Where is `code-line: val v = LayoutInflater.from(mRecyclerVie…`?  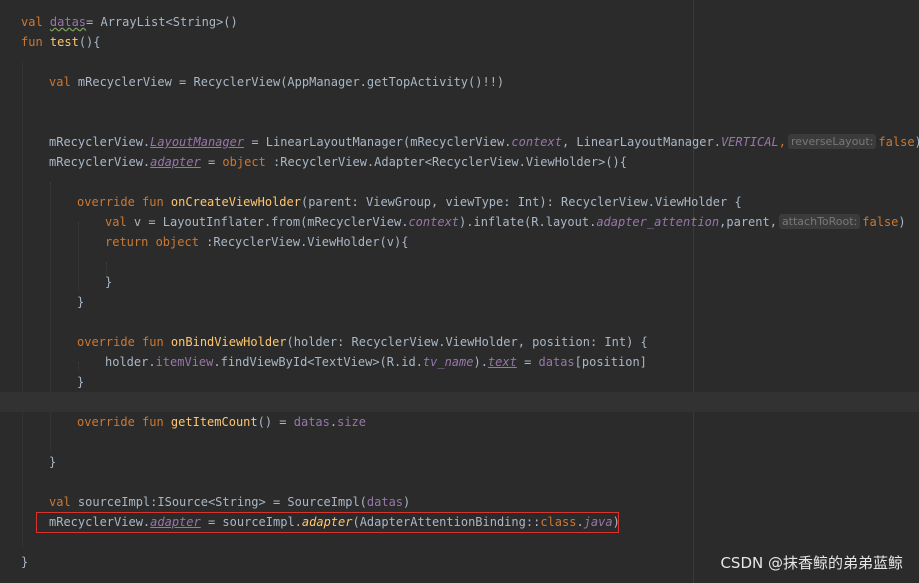
code-line: val v = LayoutInflater.from(mRecyclerVie… is located at coordinates (459, 222).